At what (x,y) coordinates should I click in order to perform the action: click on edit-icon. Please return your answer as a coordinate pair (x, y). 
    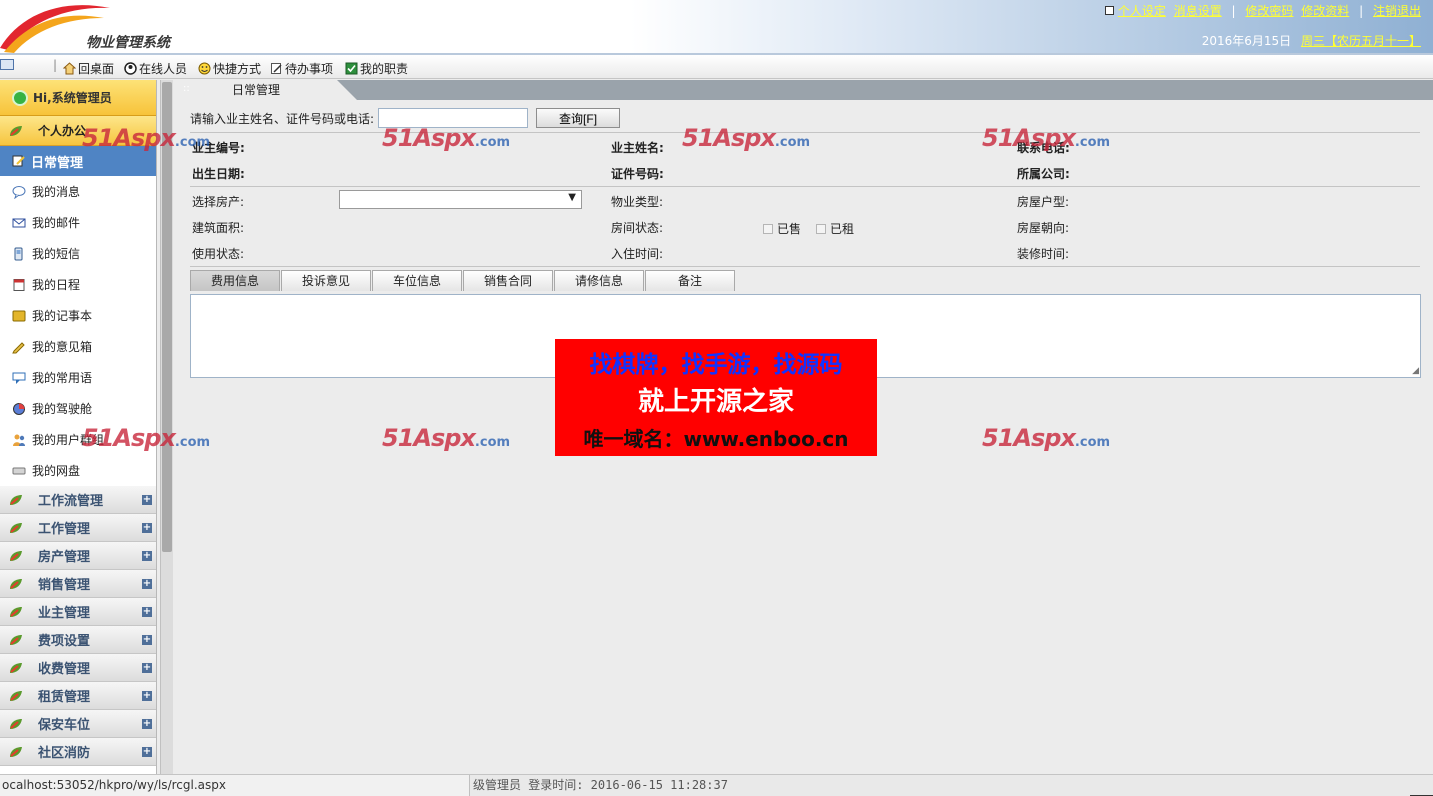
    Looking at the image, I should click on (18, 161).